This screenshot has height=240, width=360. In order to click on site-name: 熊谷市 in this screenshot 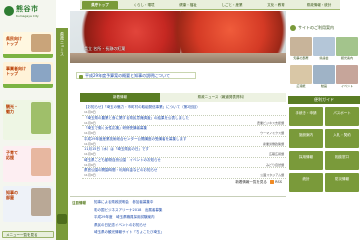, I will do `click(27, 9)`.